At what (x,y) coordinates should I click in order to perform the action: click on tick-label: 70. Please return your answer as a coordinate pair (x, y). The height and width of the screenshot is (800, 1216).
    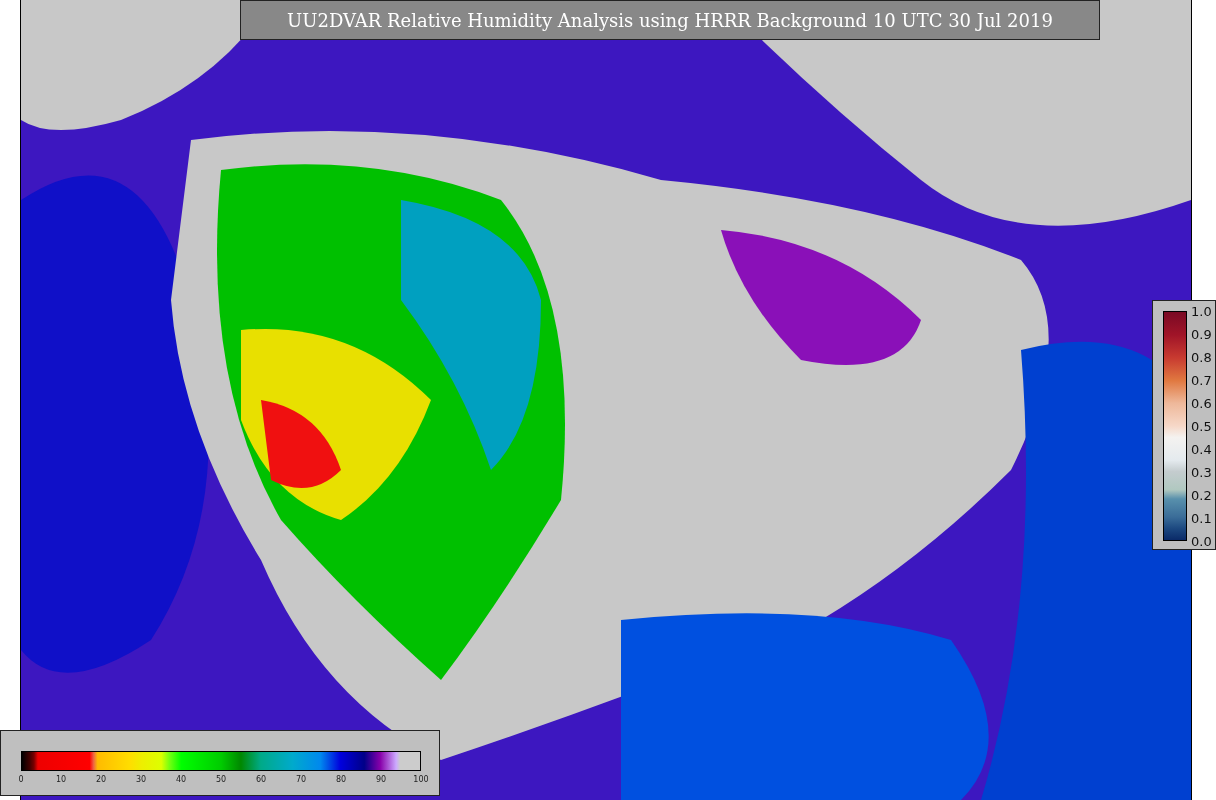
    Looking at the image, I should click on (301, 779).